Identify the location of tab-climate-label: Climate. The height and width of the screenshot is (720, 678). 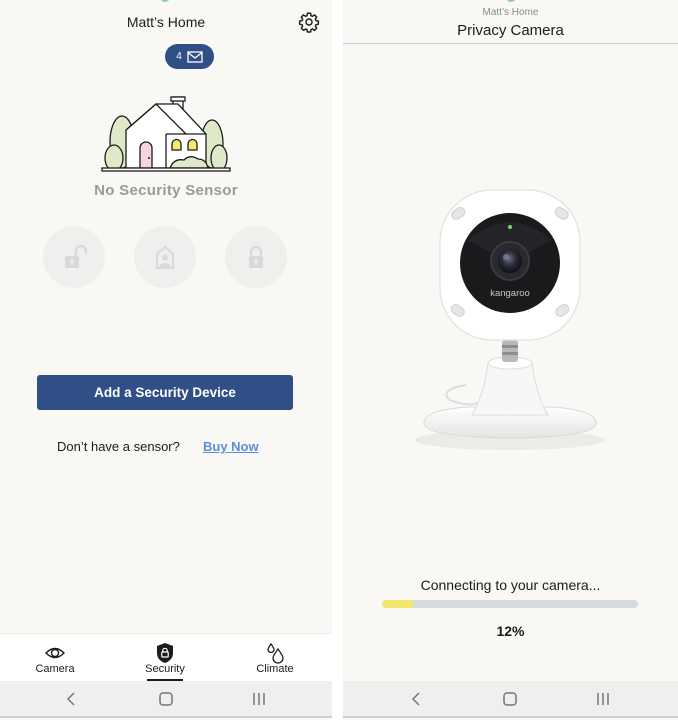
(275, 669).